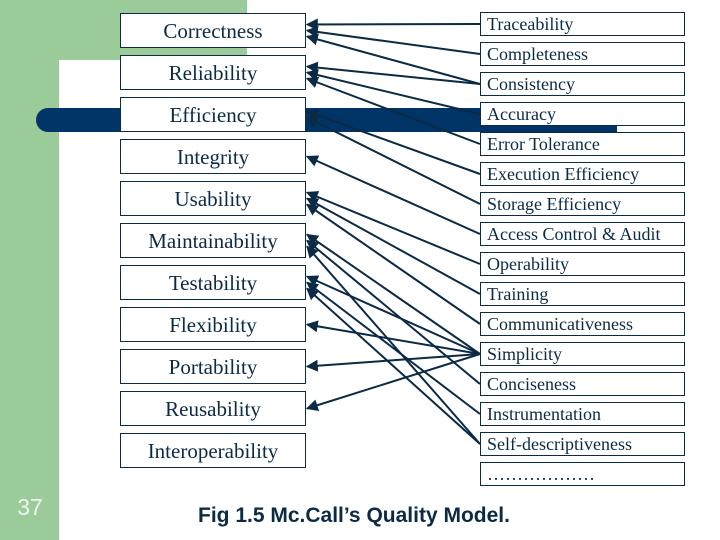  What do you see at coordinates (213, 240) in the screenshot?
I see `factor-box-maintainability: Maintainability` at bounding box center [213, 240].